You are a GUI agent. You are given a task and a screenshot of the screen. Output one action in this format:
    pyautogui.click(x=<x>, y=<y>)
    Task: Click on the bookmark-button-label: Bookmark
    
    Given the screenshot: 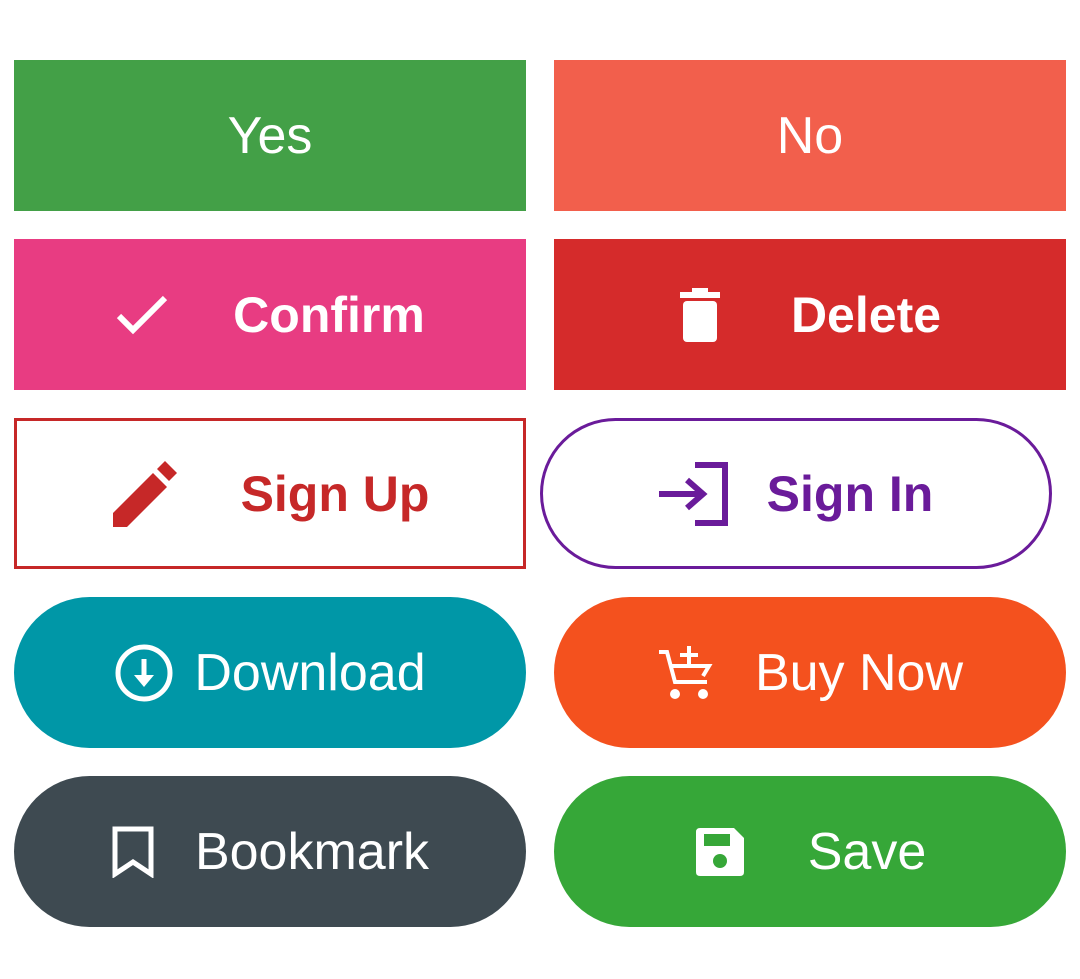 What is the action you would take?
    pyautogui.click(x=312, y=851)
    